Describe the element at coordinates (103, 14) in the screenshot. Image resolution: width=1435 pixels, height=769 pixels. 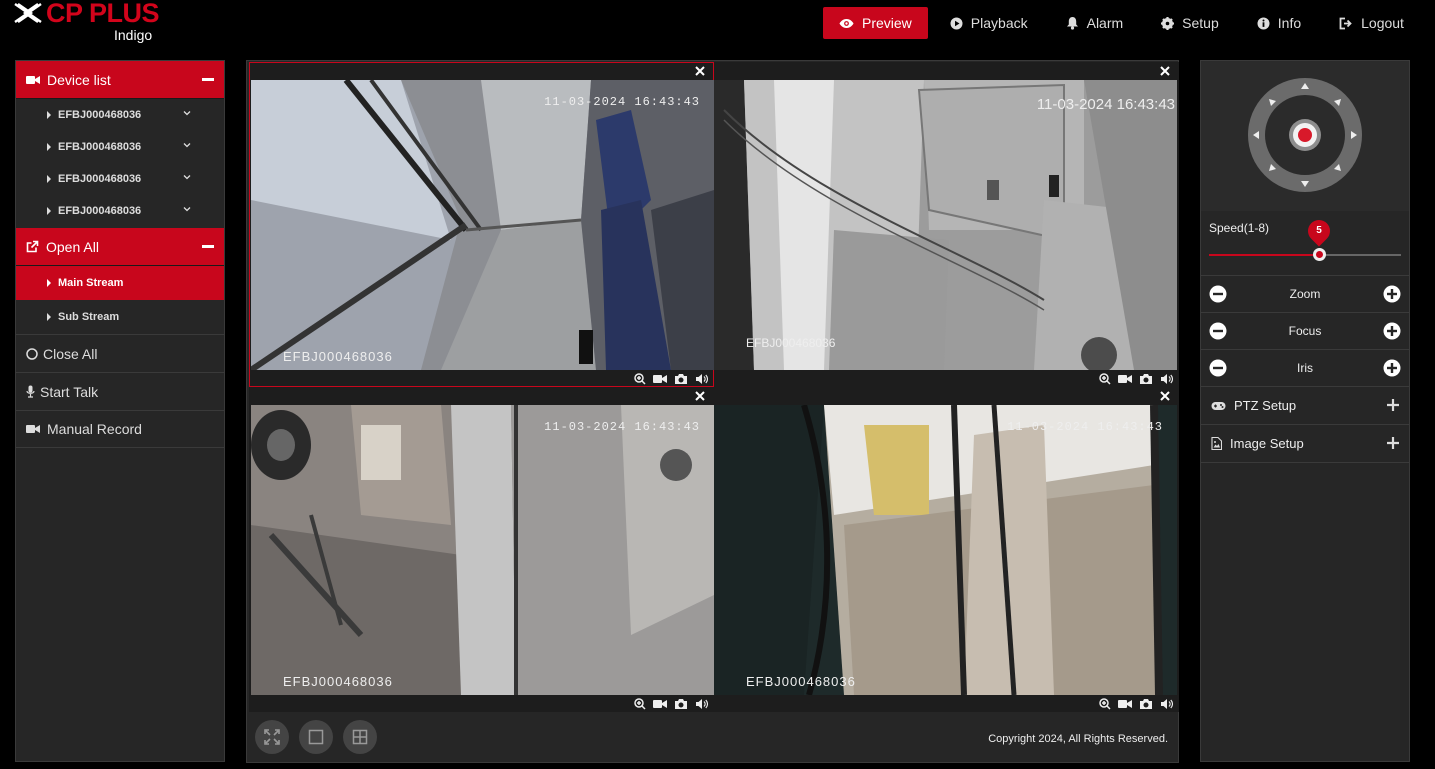
I see `logo-text: CP PLUS` at that location.